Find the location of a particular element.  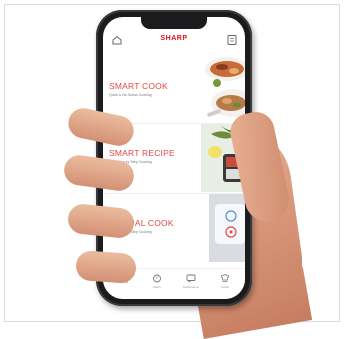

card-title: SMART COOK is located at coordinates (138, 86).